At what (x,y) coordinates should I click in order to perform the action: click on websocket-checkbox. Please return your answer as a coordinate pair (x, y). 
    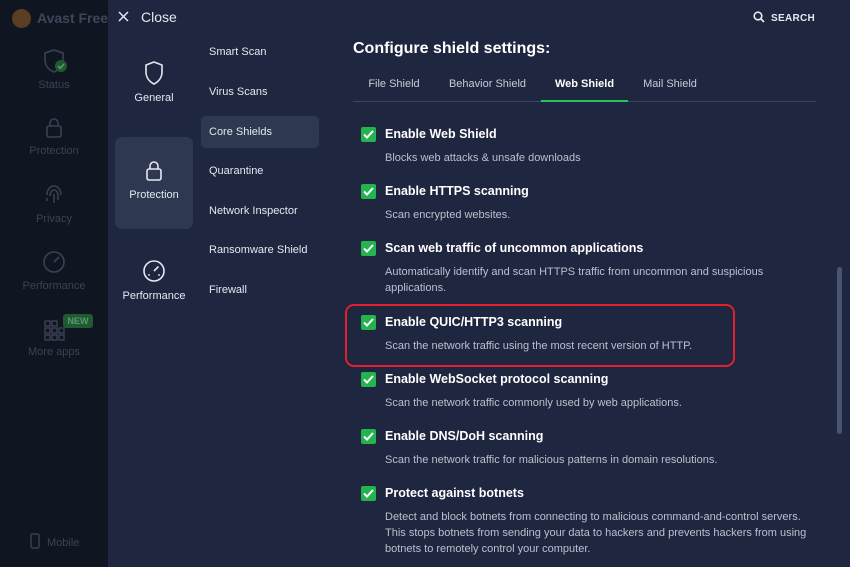
    Looking at the image, I should click on (368, 379).